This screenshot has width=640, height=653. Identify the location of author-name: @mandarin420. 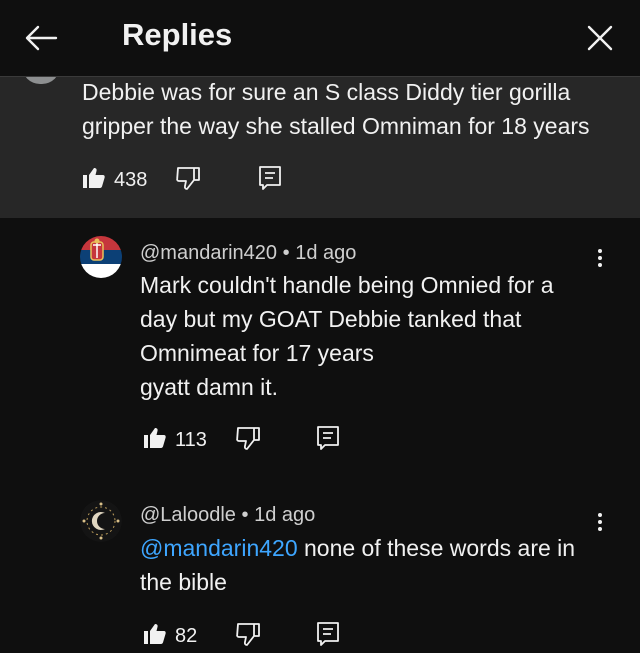
(208, 253).